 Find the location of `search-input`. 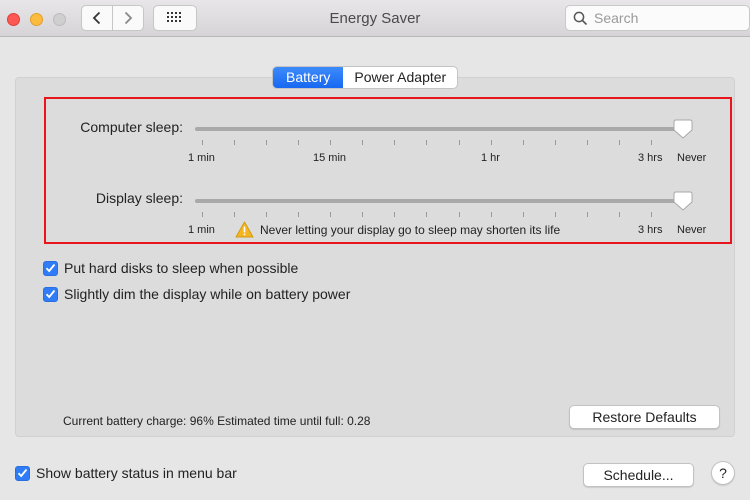

search-input is located at coordinates (669, 18).